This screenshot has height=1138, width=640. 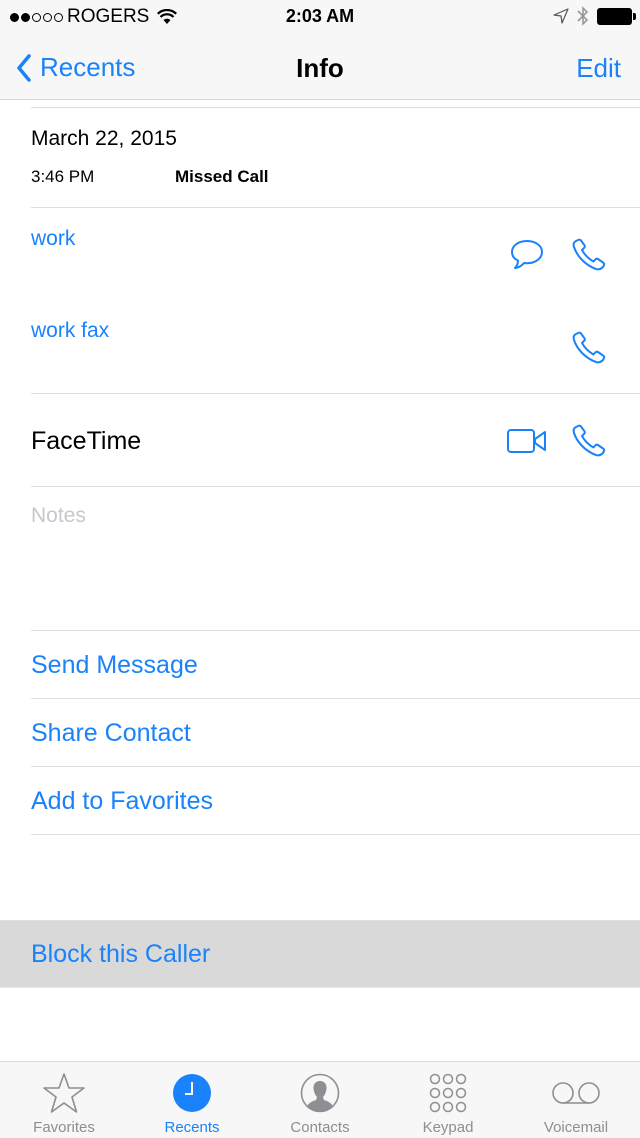 I want to click on add-to-favorites-button: Add to Favorites, so click(x=122, y=801).